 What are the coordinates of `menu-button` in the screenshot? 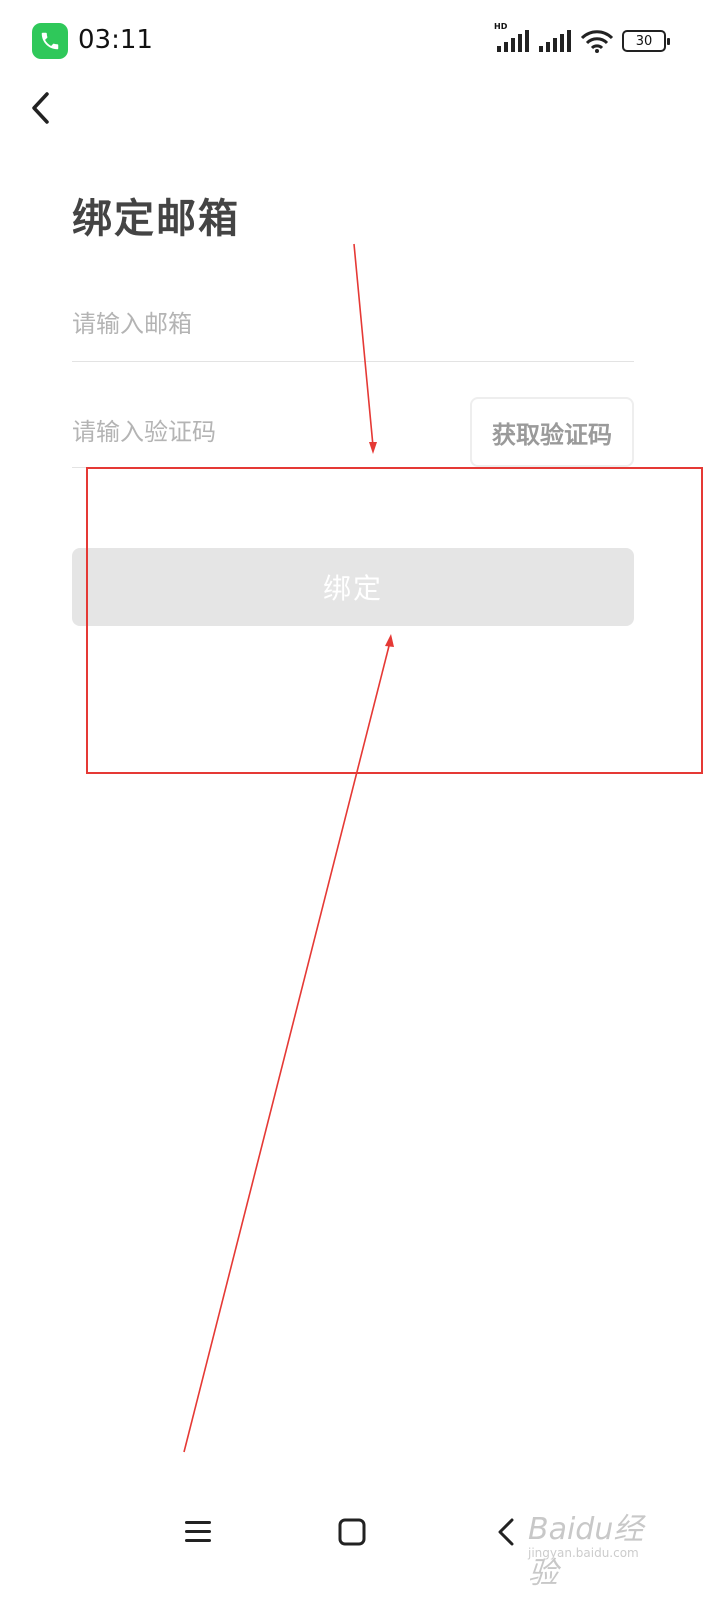 It's located at (198, 1532).